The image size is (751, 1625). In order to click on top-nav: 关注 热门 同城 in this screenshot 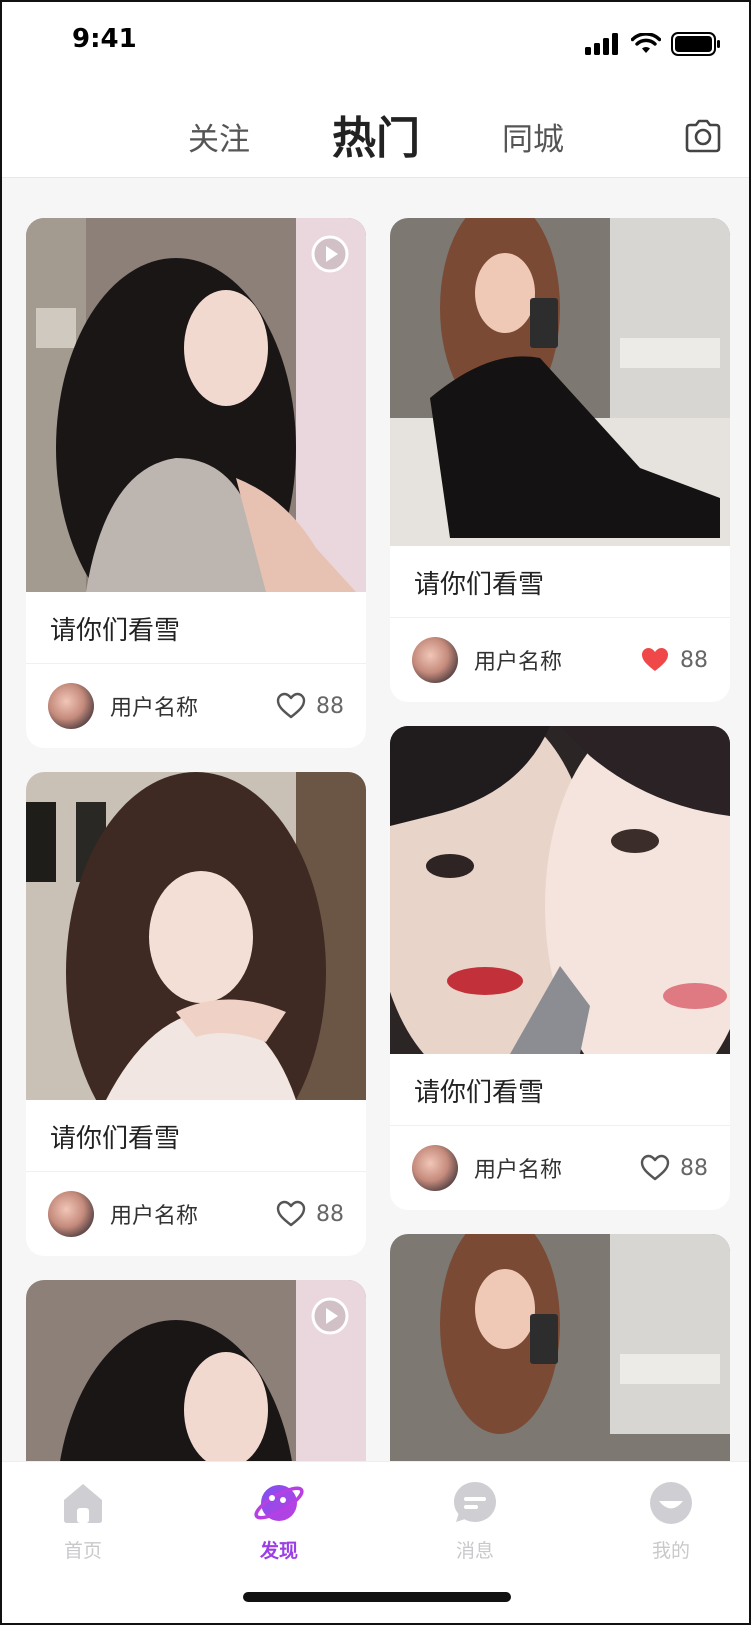, I will do `click(375, 135)`.